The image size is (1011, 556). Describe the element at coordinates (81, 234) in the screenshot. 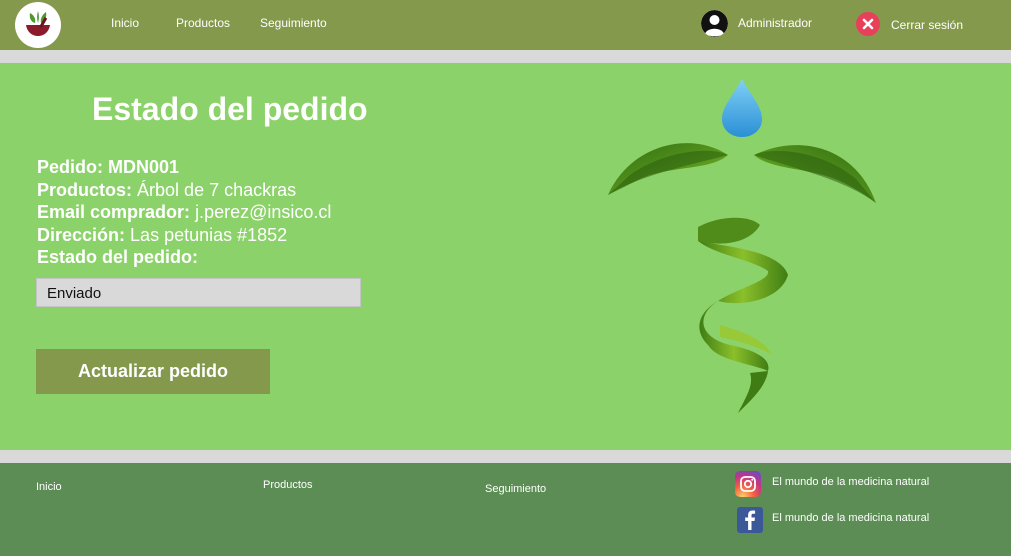

I see `address-label: Dirección:` at that location.